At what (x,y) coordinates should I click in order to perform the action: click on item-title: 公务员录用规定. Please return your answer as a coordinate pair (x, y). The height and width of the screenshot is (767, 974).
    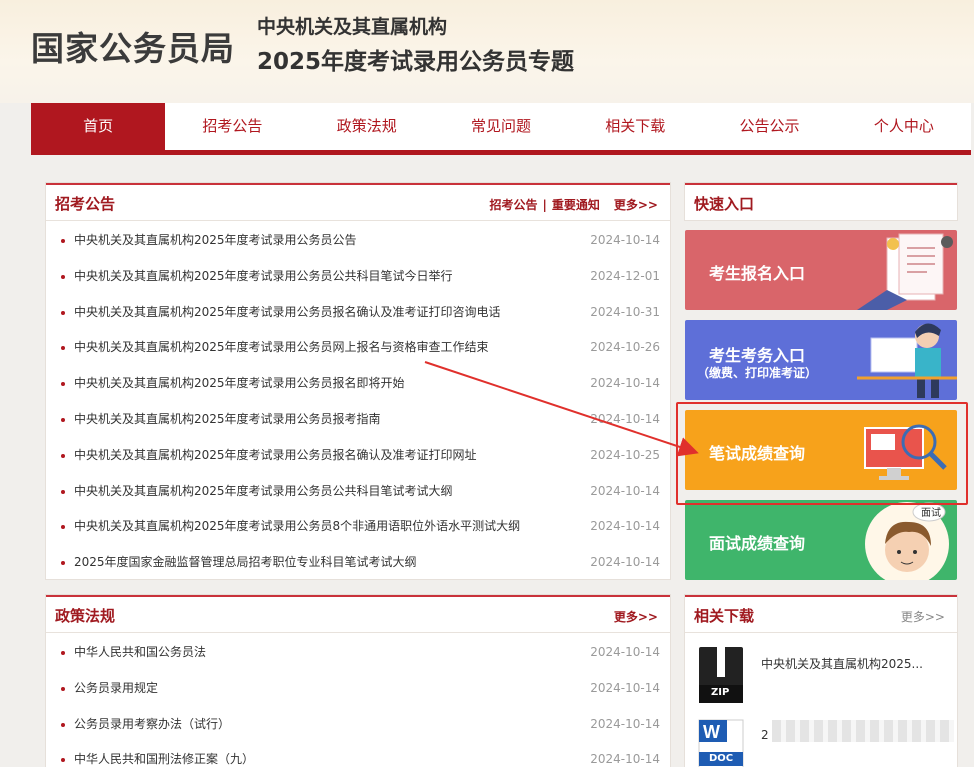
    Looking at the image, I should click on (116, 687).